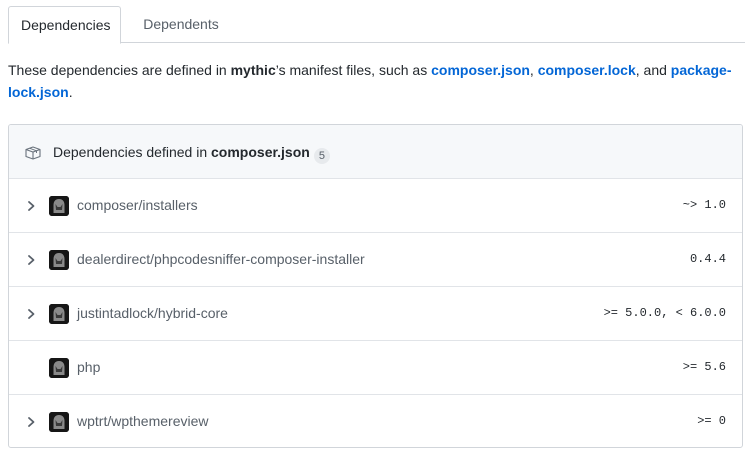 The height and width of the screenshot is (456, 753). Describe the element at coordinates (132, 152) in the screenshot. I see `box-title-prefix: Dependencies defined in` at that location.